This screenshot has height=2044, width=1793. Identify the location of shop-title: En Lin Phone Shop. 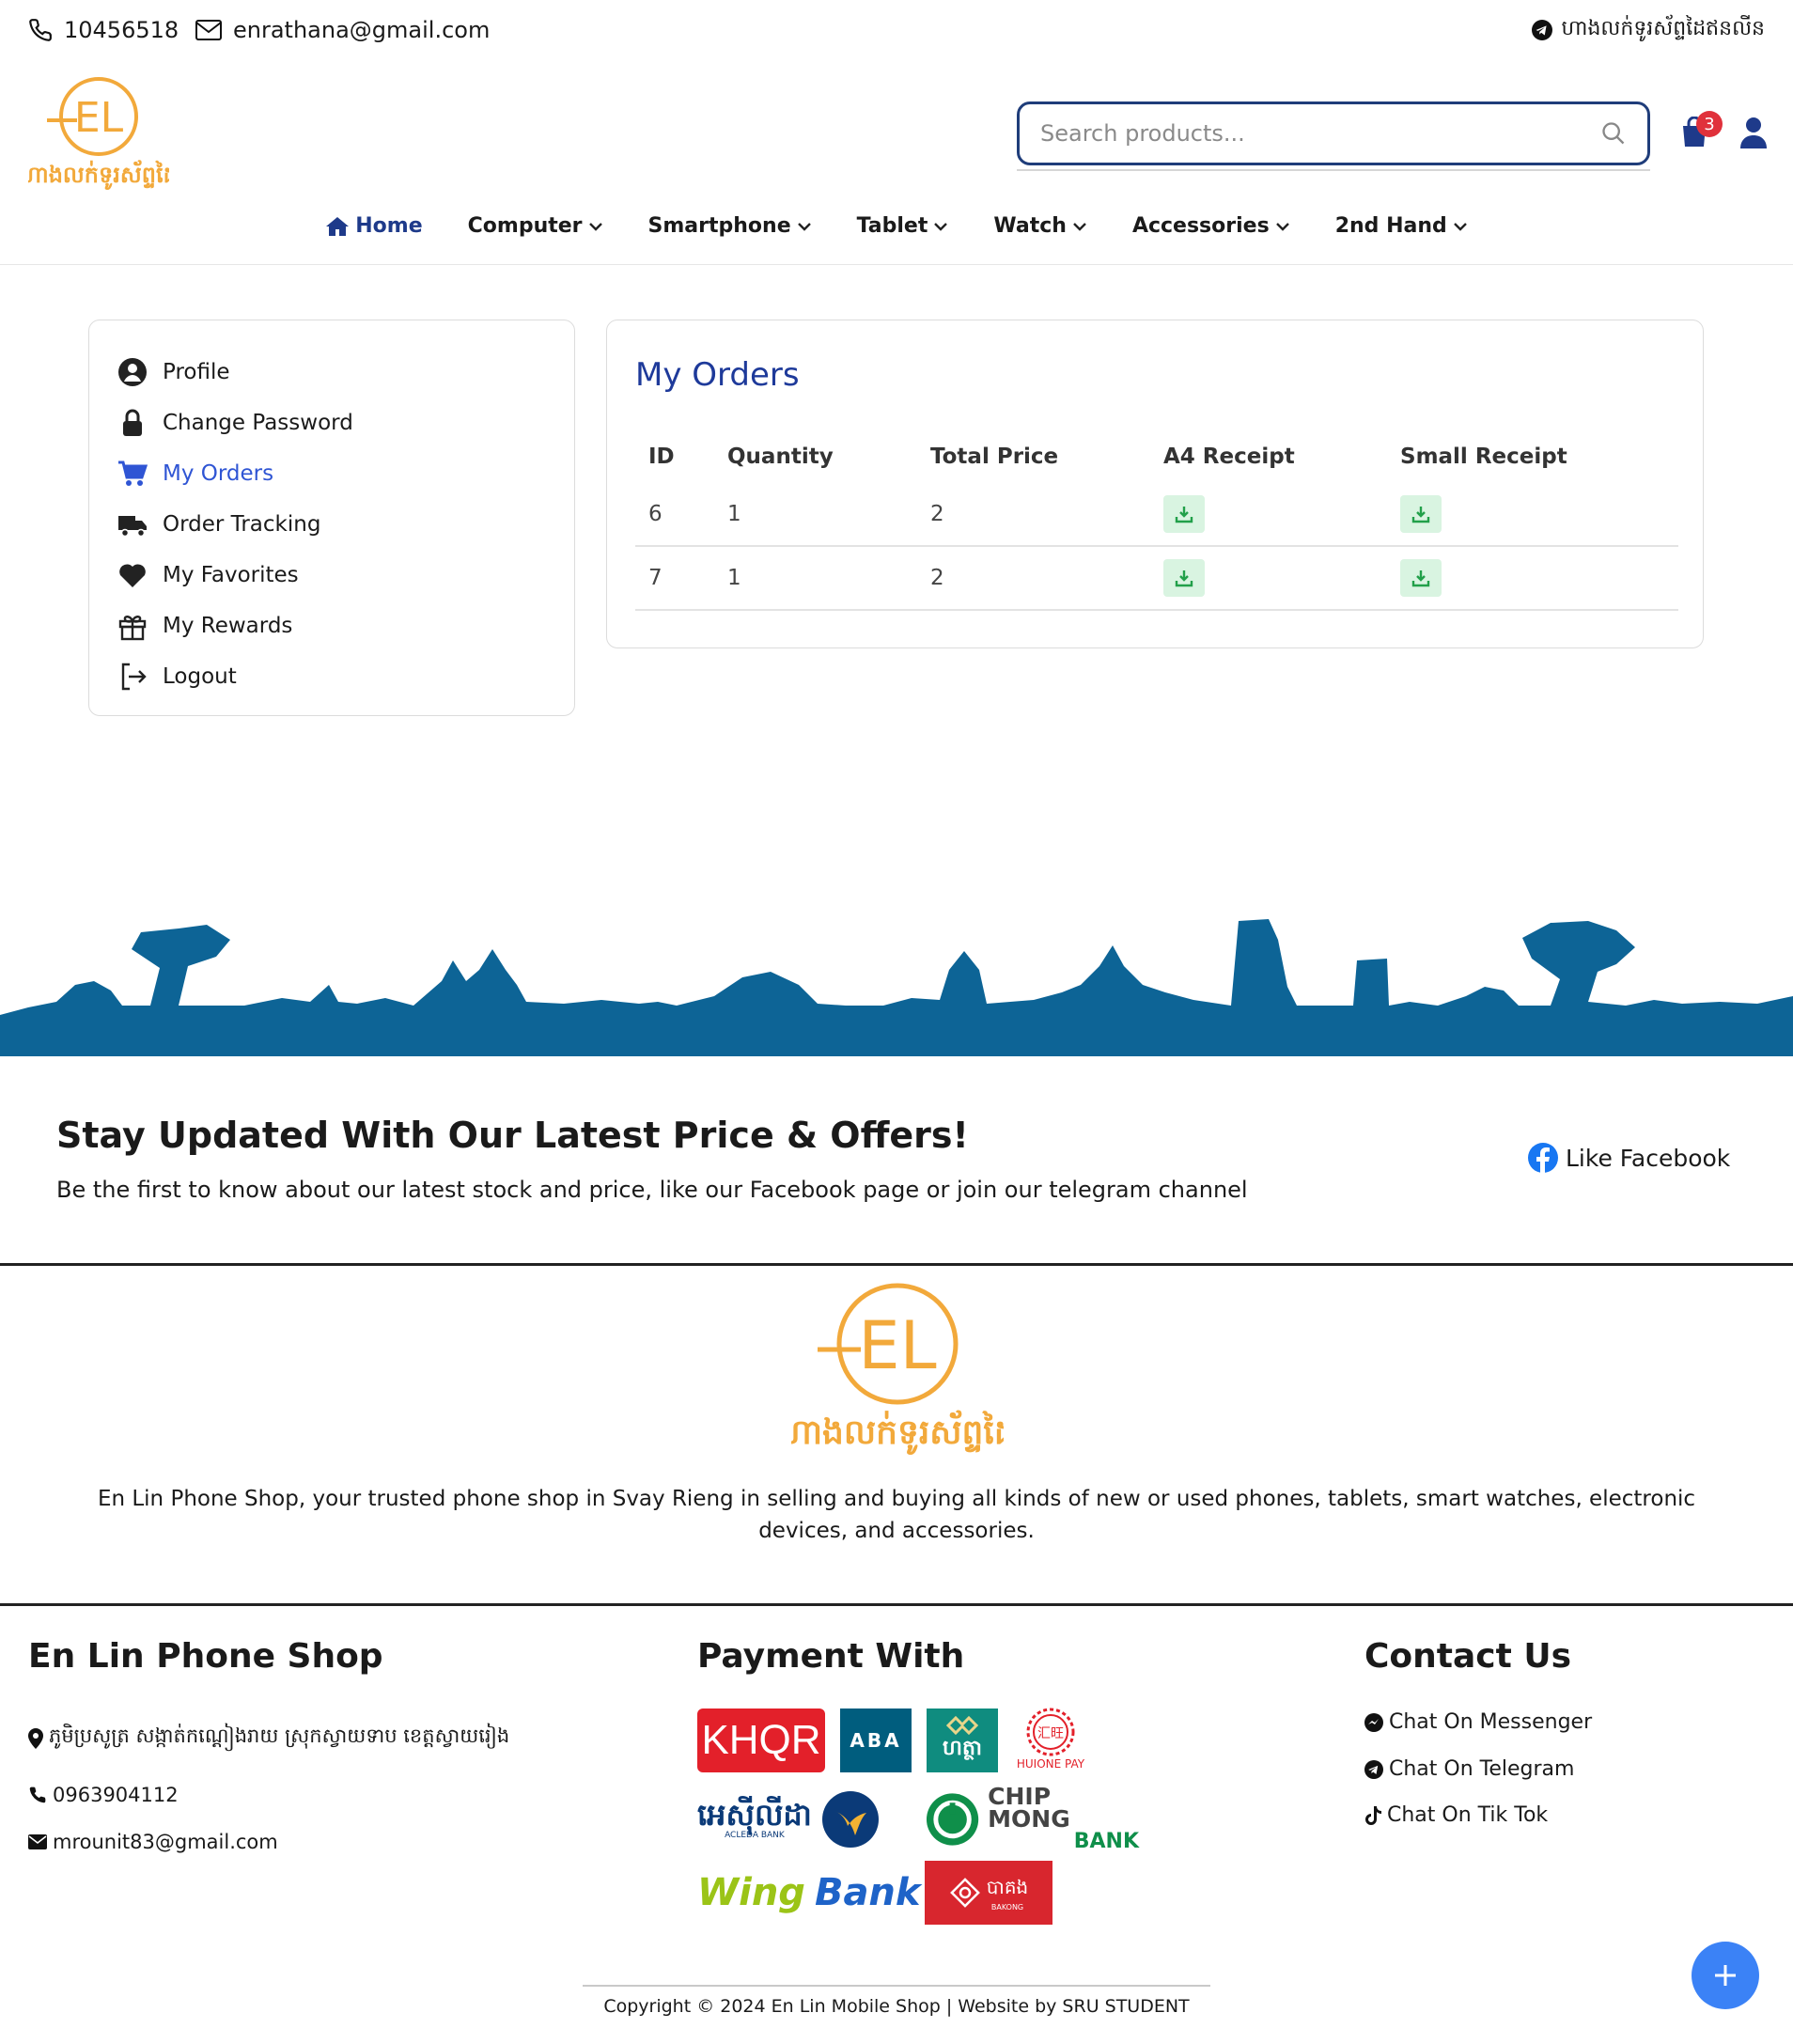
(206, 1656).